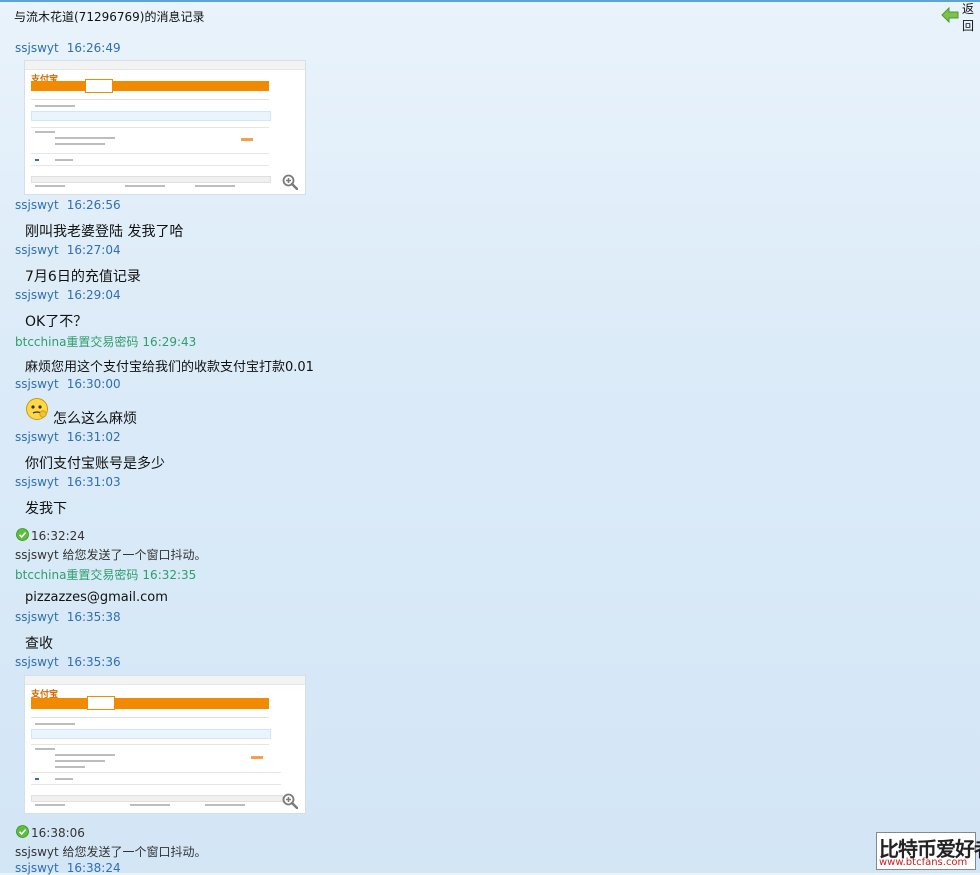 This screenshot has height=875, width=980. Describe the element at coordinates (923, 862) in the screenshot. I see `watermark-url: www.btcfans.com` at that location.